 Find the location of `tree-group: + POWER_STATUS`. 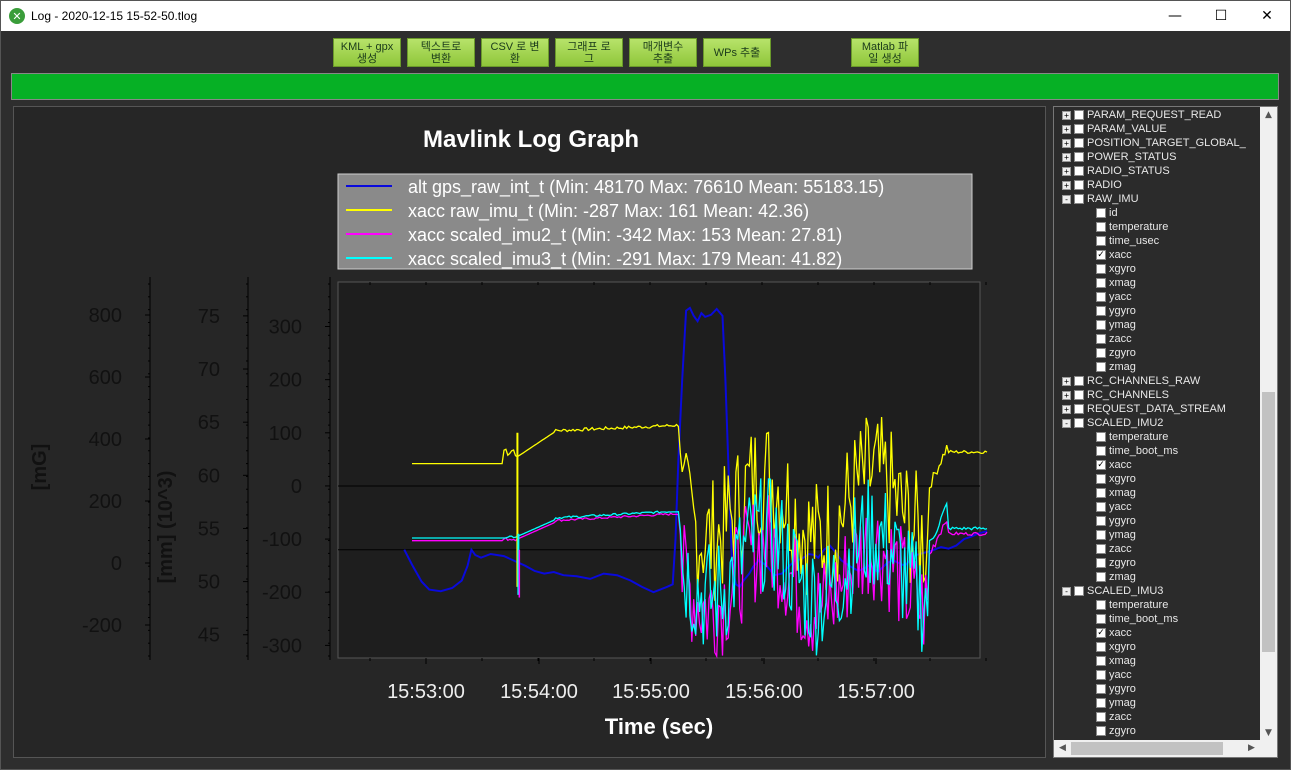

tree-group: + POWER_STATUS is located at coordinates (1119, 157).